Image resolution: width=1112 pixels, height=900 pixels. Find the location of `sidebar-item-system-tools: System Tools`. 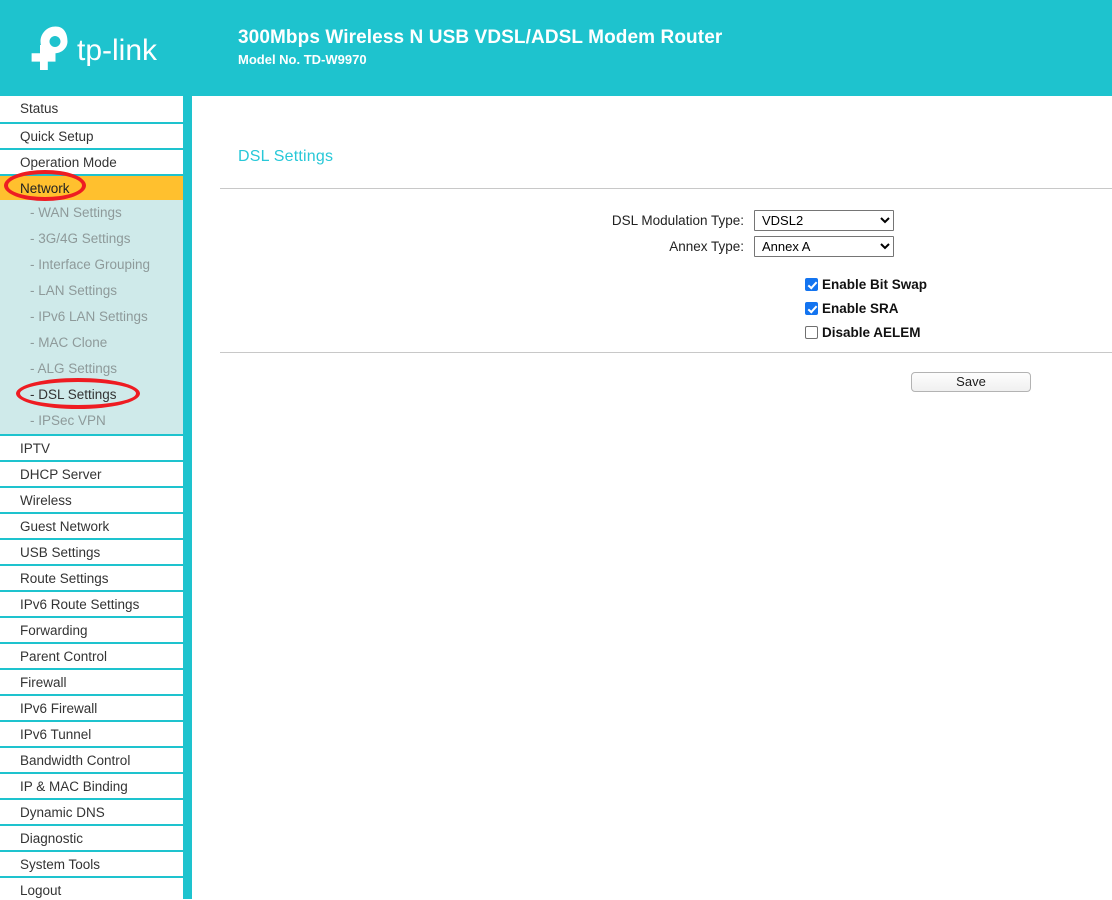

sidebar-item-system-tools: System Tools is located at coordinates (91, 863).